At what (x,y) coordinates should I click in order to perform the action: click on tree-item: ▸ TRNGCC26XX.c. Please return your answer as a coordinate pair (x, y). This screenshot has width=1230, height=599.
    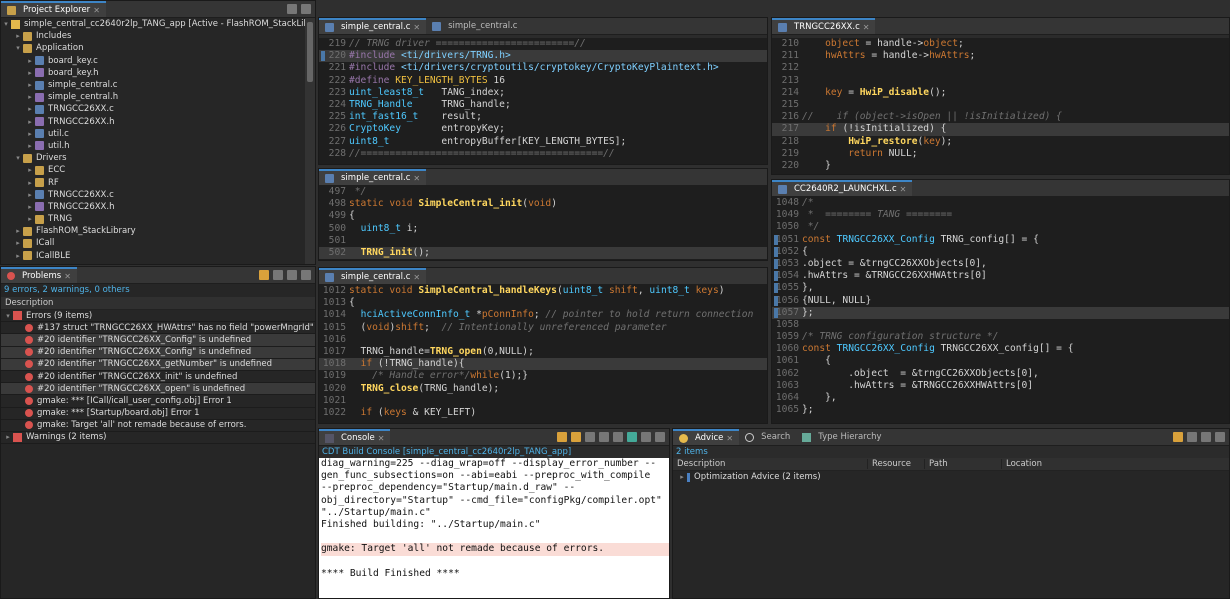
    Looking at the image, I should click on (153, 109).